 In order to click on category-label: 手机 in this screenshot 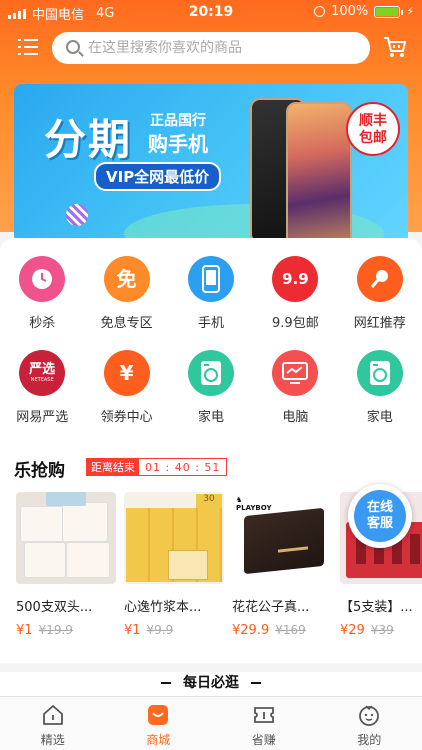, I will do `click(210, 323)`.